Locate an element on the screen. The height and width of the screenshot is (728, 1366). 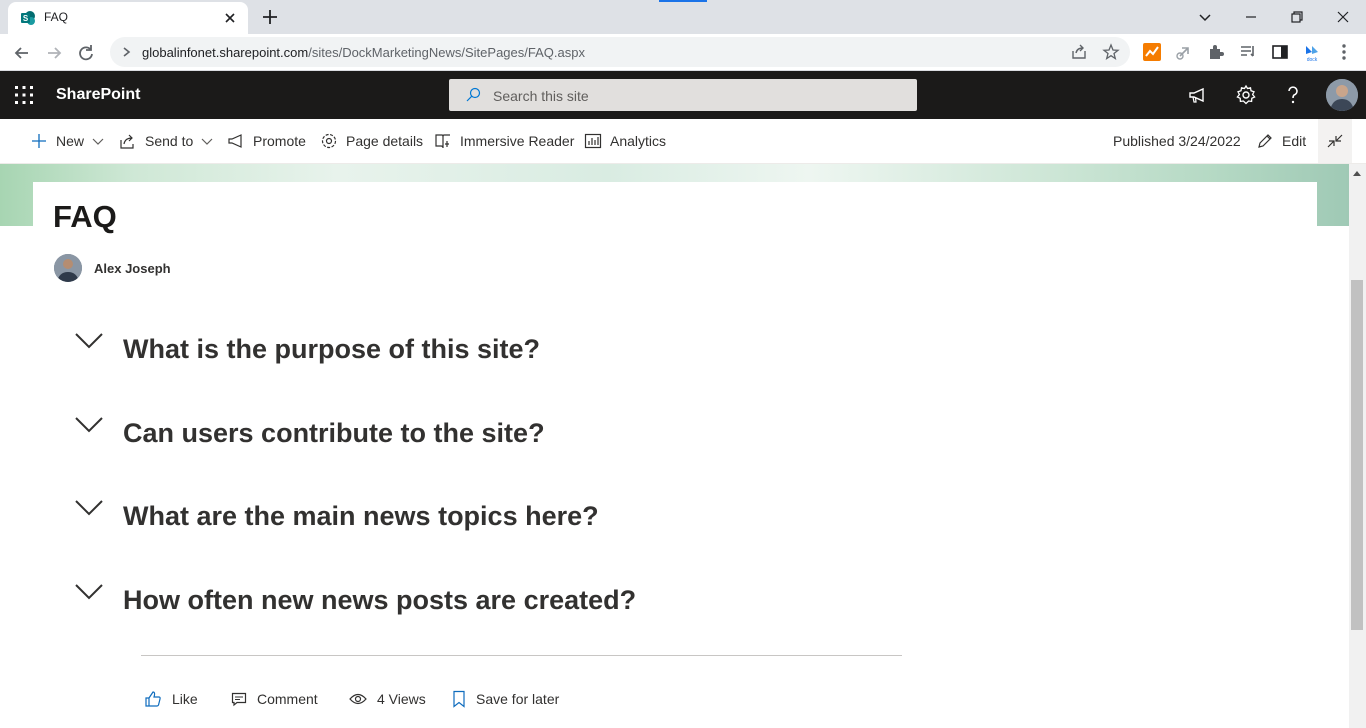
side-panel-icon is located at coordinates (1280, 52).